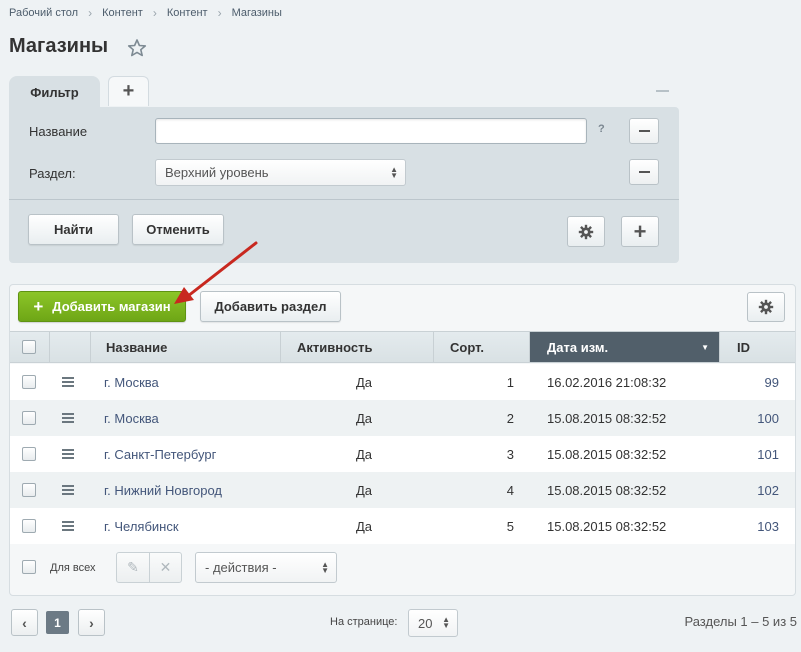 Image resolution: width=801 pixels, height=652 pixels. What do you see at coordinates (217, 172) in the screenshot?
I see `section-select-value: Верхний уровень` at bounding box center [217, 172].